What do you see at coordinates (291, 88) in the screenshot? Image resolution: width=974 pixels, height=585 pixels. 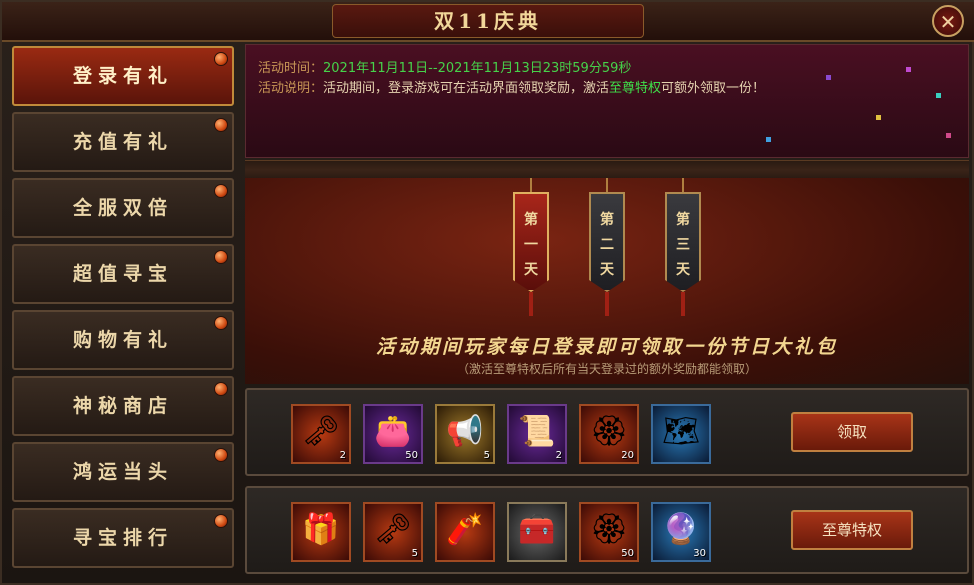 I see `desc-label: 活动说明：` at bounding box center [291, 88].